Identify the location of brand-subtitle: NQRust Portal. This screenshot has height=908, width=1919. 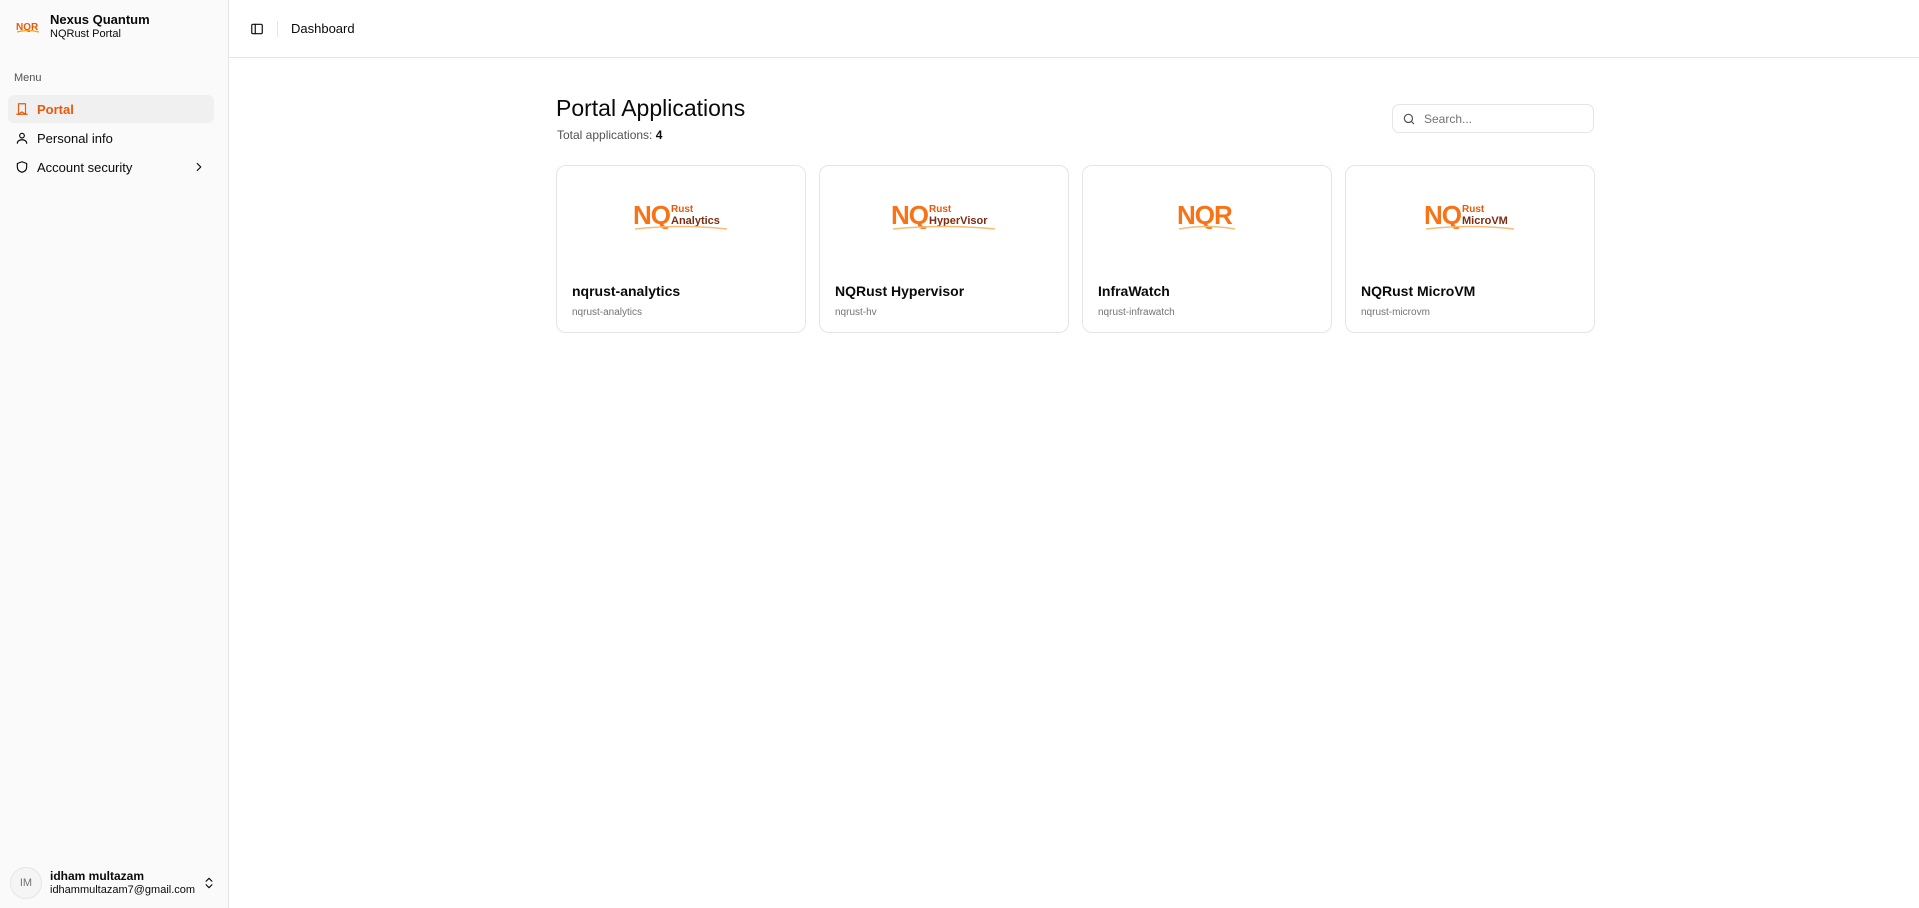
(85, 34).